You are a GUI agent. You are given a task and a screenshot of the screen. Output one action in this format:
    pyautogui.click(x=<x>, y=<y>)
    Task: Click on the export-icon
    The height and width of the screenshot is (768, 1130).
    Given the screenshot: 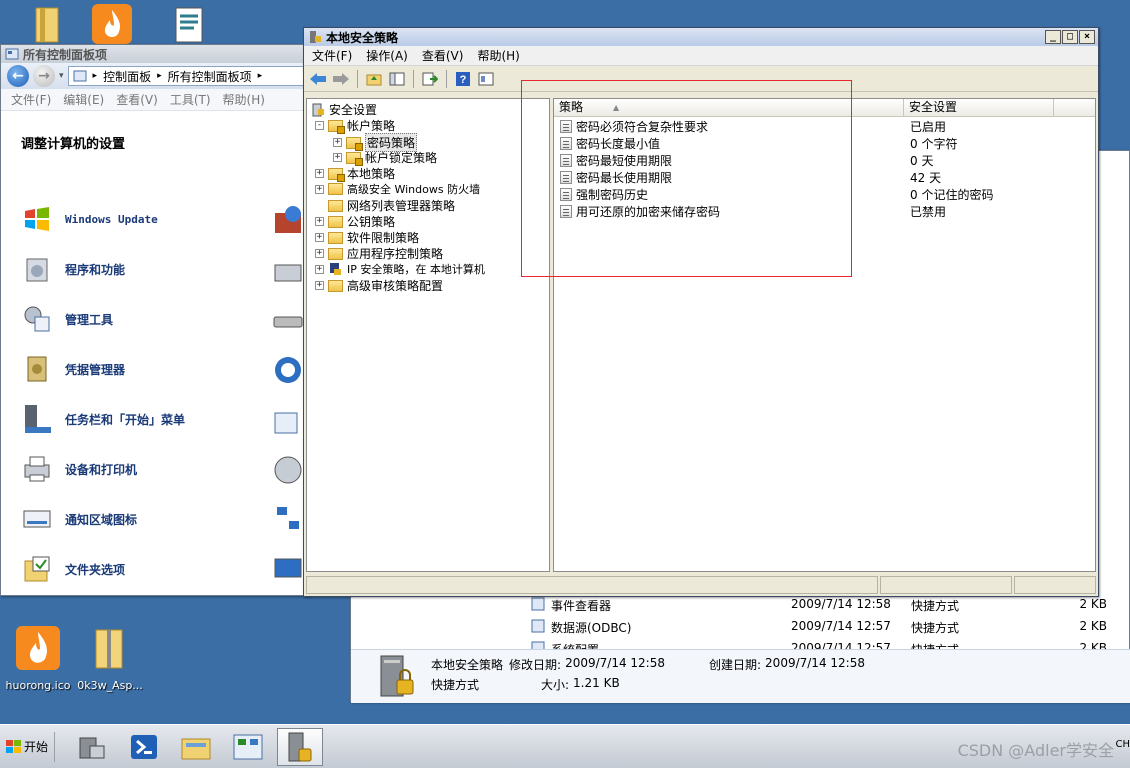 What is the action you would take?
    pyautogui.click(x=430, y=78)
    